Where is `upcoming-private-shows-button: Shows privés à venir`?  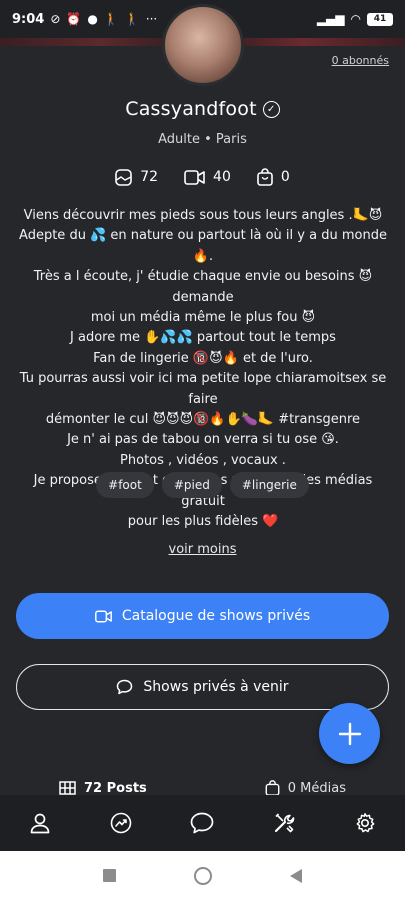
upcoming-private-shows-button: Shows privés à venir is located at coordinates (202, 687).